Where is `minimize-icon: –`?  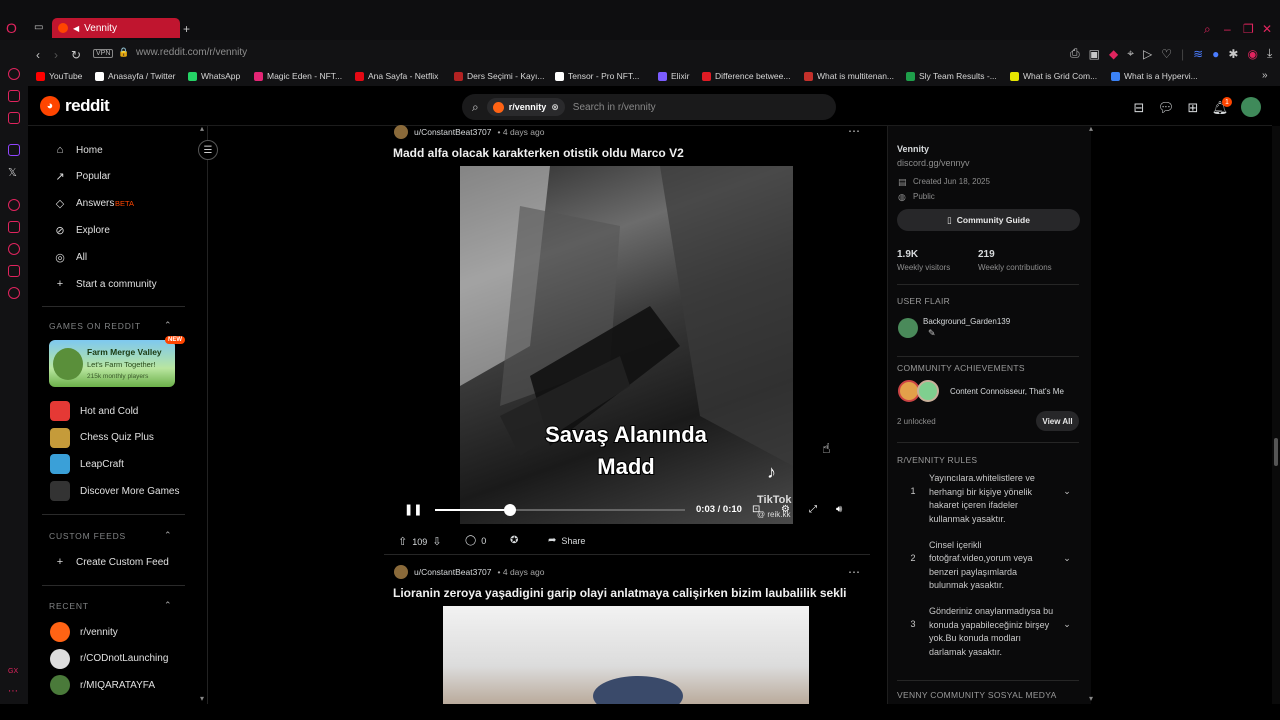
minimize-icon: – is located at coordinates (1227, 29).